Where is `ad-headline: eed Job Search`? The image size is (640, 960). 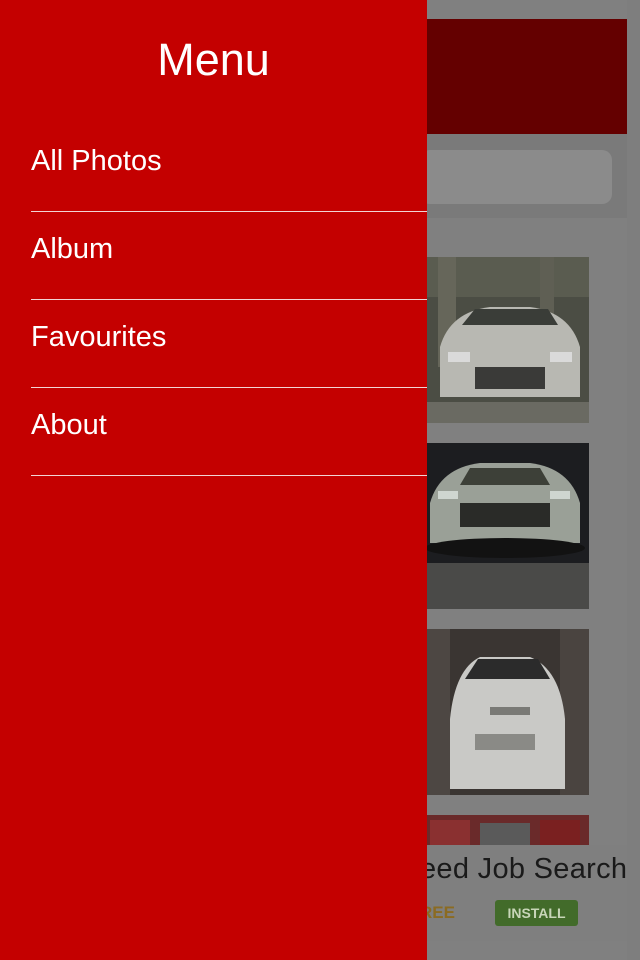
ad-headline: eed Job Search is located at coordinates (524, 869).